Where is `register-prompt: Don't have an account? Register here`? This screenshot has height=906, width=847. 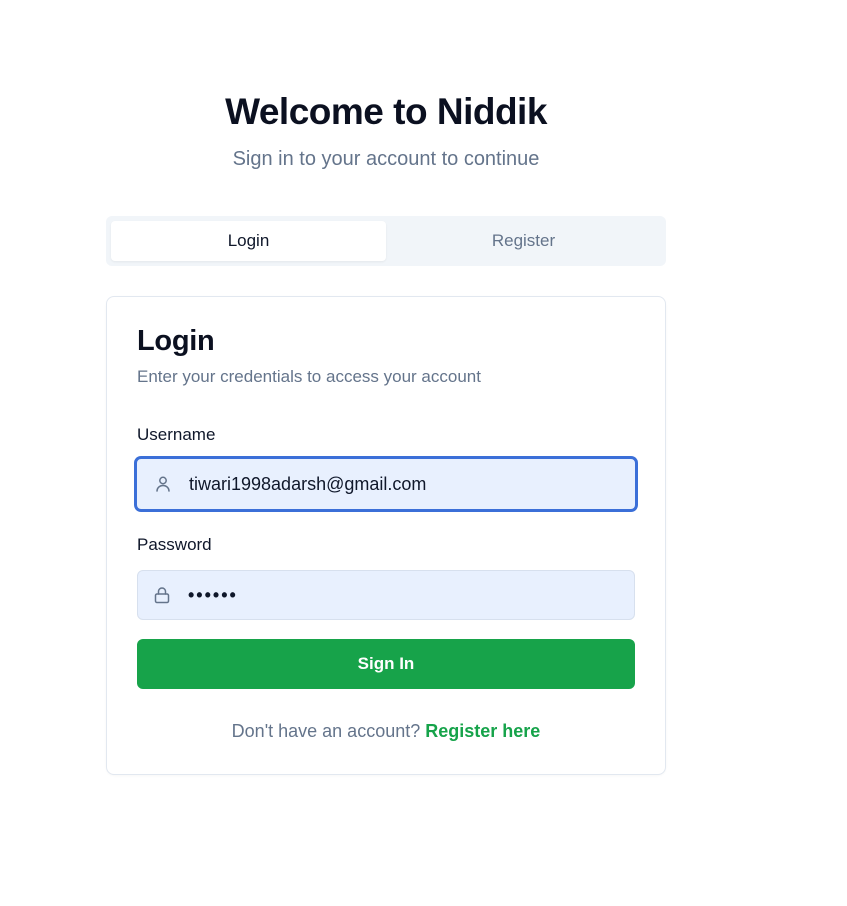
register-prompt: Don't have an account? Register here is located at coordinates (386, 731).